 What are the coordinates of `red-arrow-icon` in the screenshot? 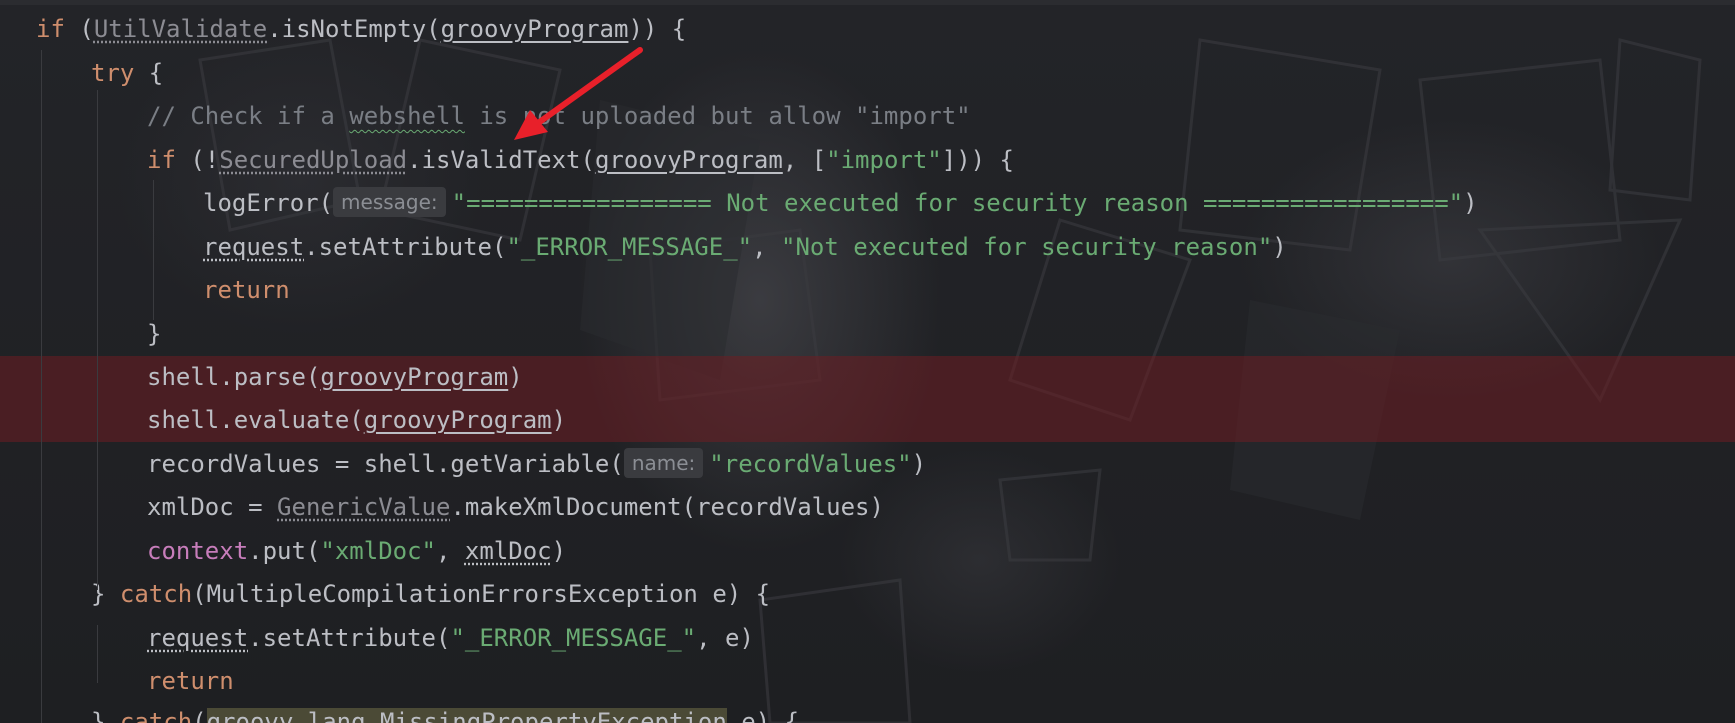 It's located at (578, 93).